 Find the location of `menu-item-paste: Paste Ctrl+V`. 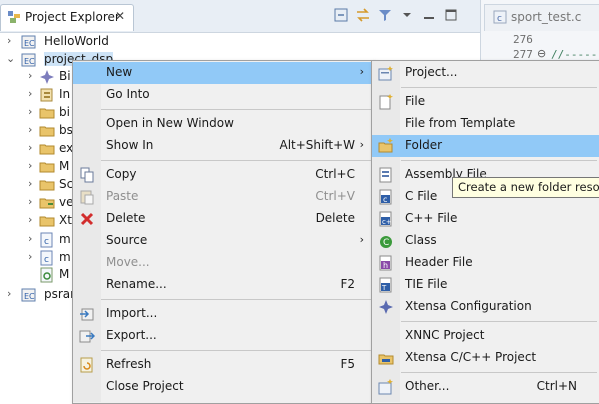

menu-item-paste: Paste Ctrl+V is located at coordinates (222, 197).